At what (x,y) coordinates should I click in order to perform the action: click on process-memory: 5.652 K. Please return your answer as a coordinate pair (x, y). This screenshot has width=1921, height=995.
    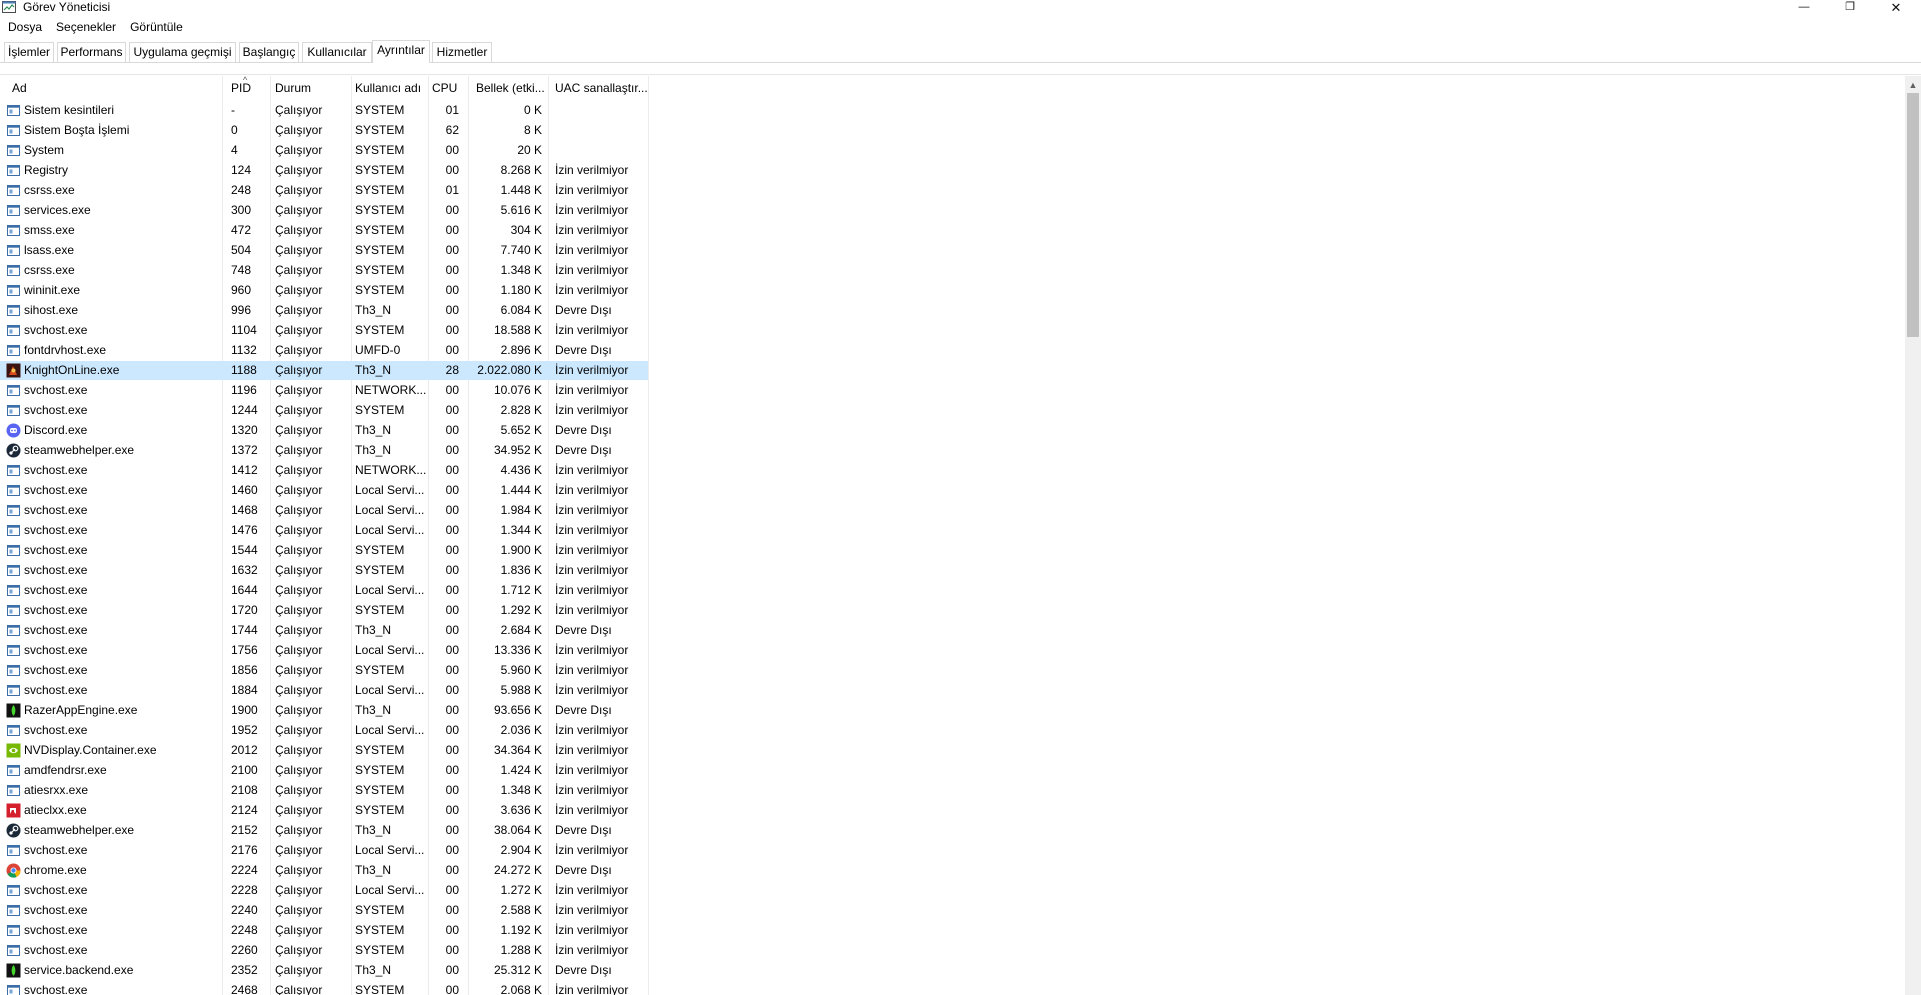
    Looking at the image, I should click on (521, 430).